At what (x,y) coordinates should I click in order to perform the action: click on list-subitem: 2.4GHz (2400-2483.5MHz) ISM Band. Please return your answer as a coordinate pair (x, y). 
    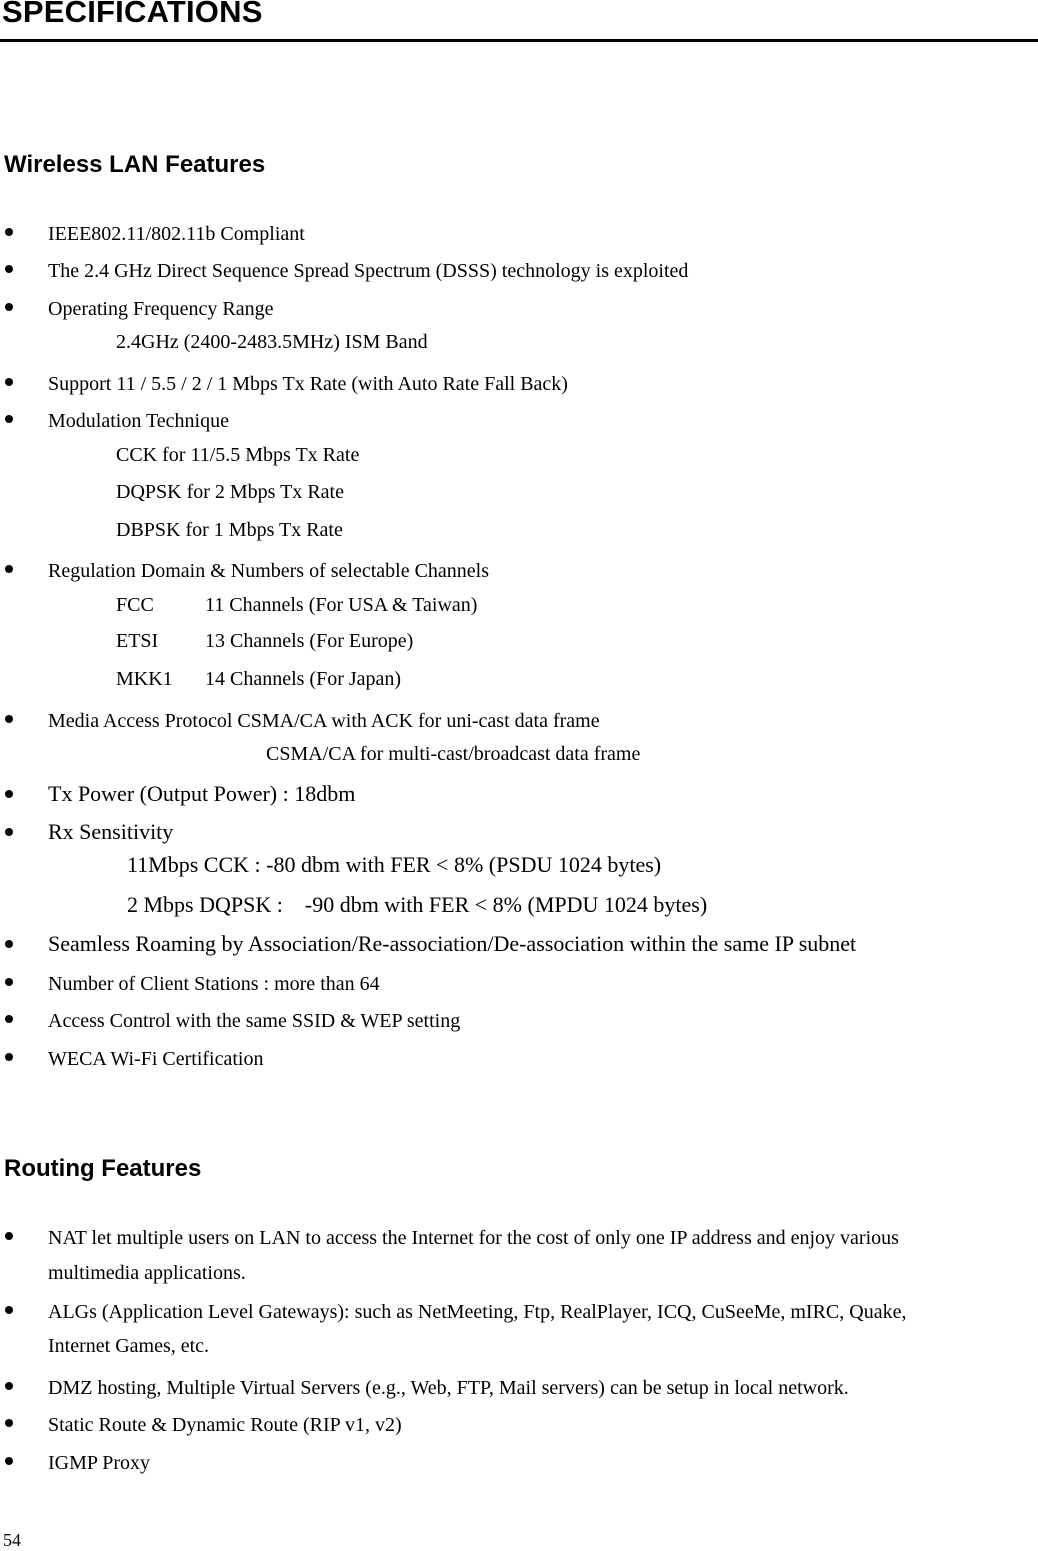
    Looking at the image, I should click on (272, 342).